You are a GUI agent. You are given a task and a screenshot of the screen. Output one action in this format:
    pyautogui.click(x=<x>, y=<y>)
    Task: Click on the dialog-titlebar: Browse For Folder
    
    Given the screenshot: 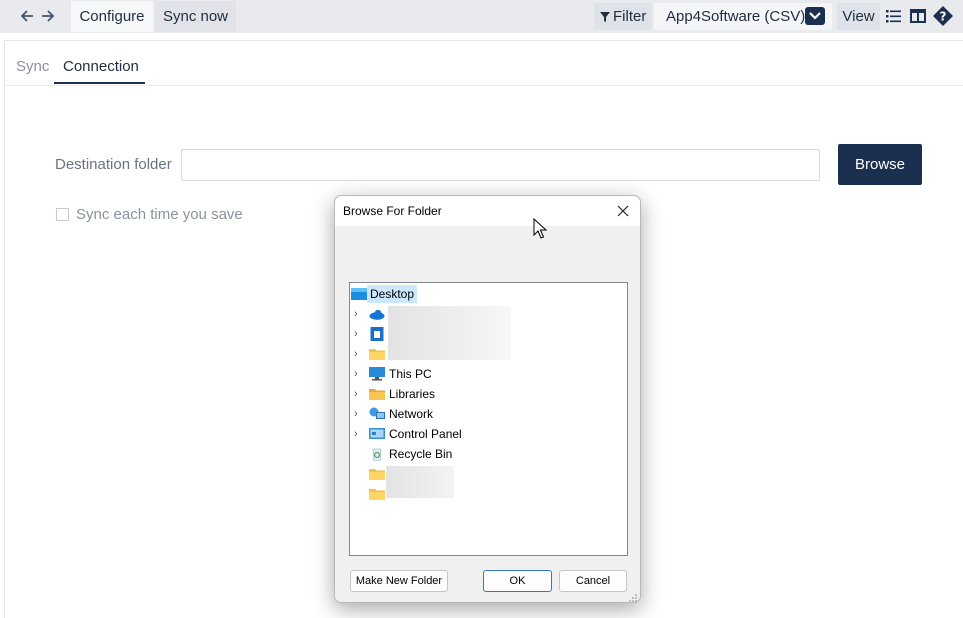 What is the action you would take?
    pyautogui.click(x=487, y=211)
    